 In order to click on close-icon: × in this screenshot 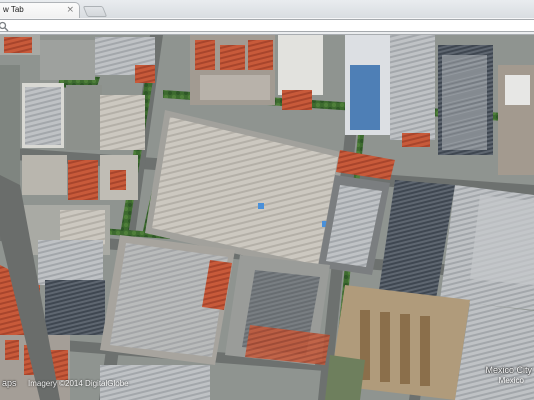, I will do `click(70, 10)`.